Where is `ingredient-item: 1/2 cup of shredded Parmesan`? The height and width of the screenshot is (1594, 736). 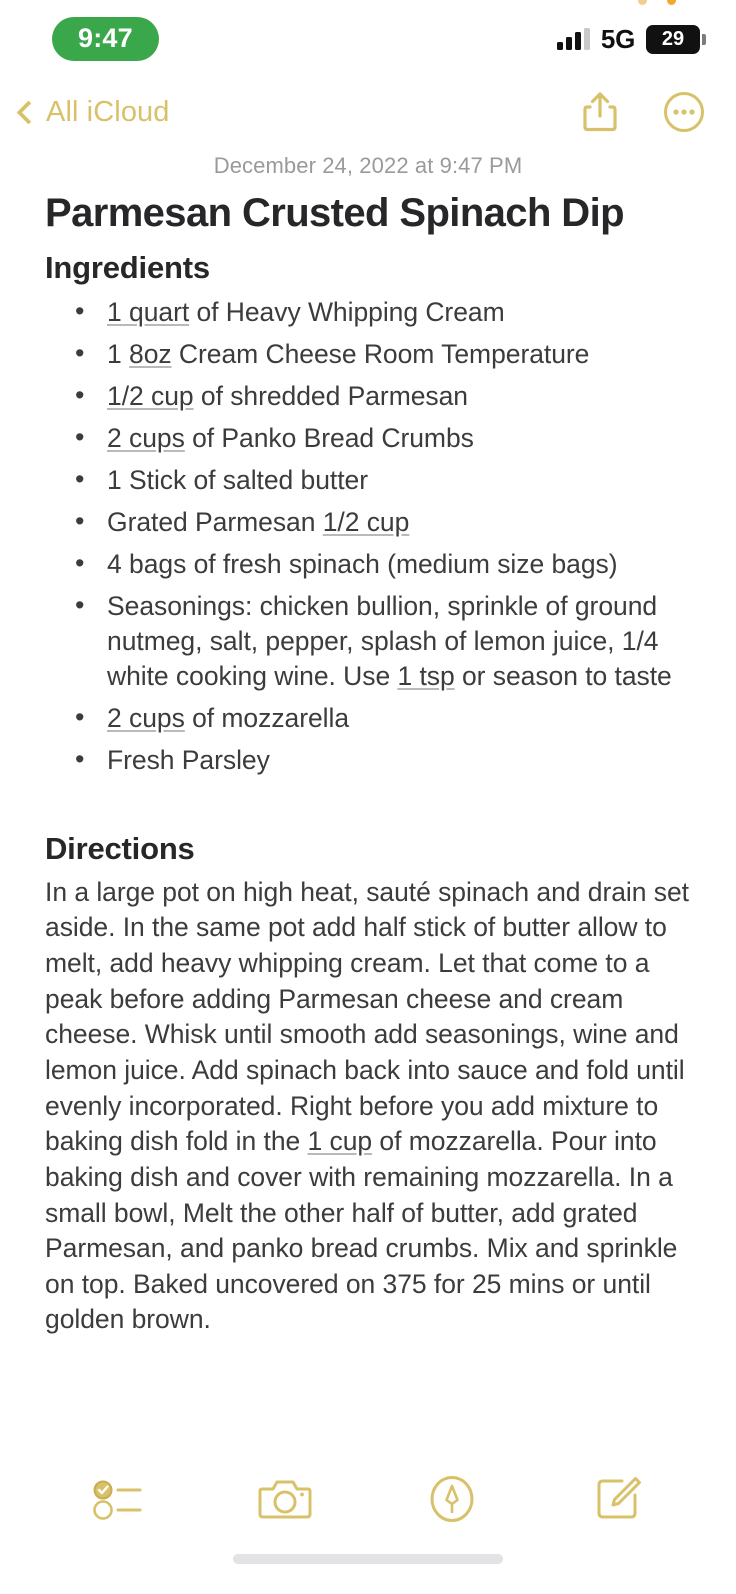
ingredient-item: 1/2 cup of shredded Parmesan is located at coordinates (368, 396).